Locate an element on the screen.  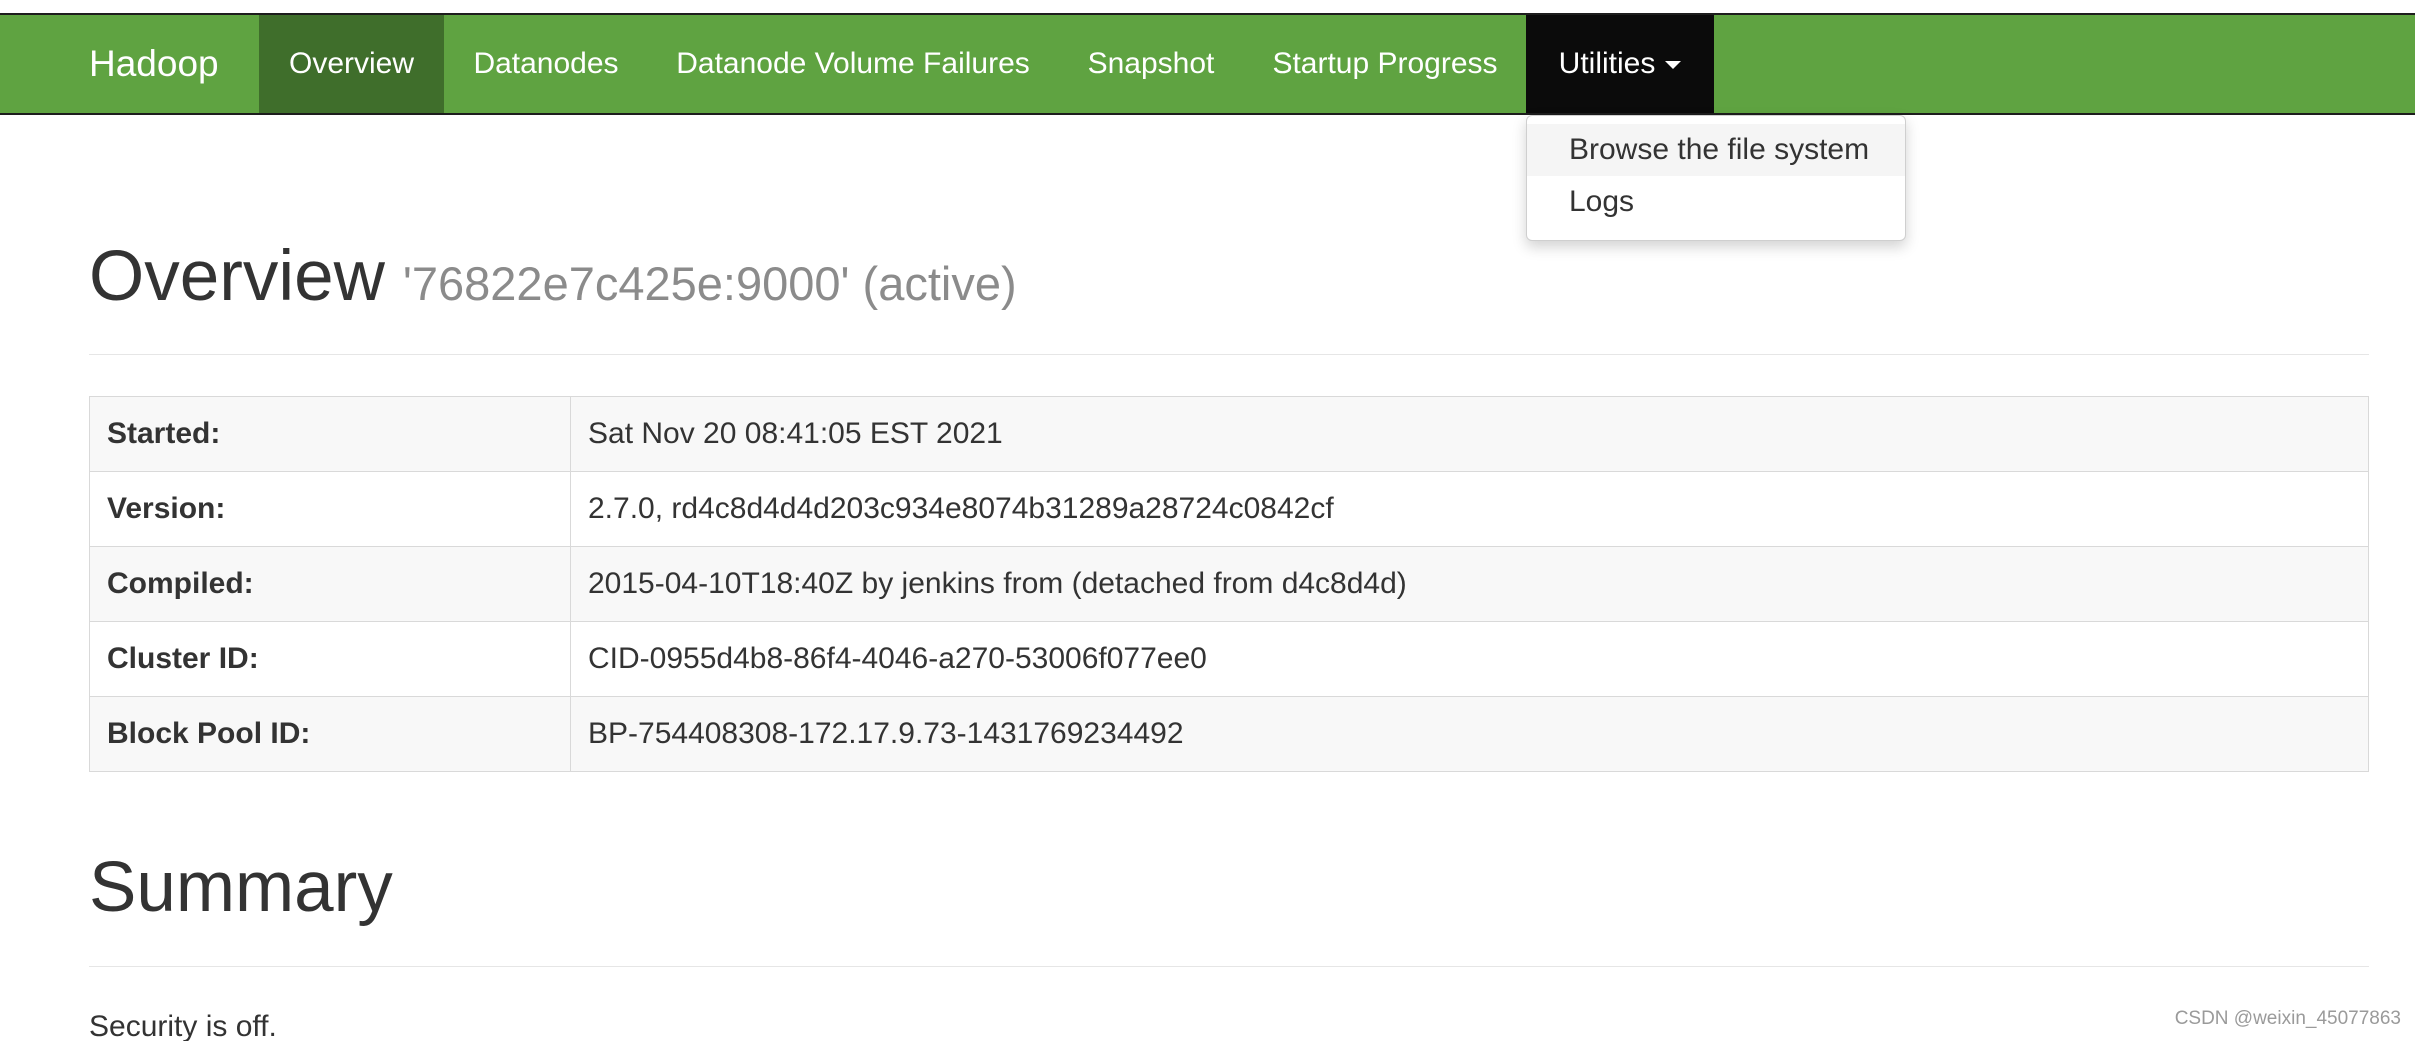
page-title-text: Overview is located at coordinates (237, 276).